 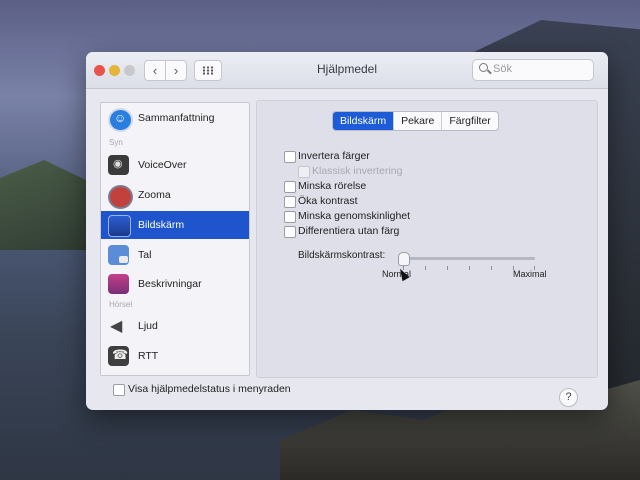 I want to click on reduce-motion-checkbox, so click(x=290, y=187).